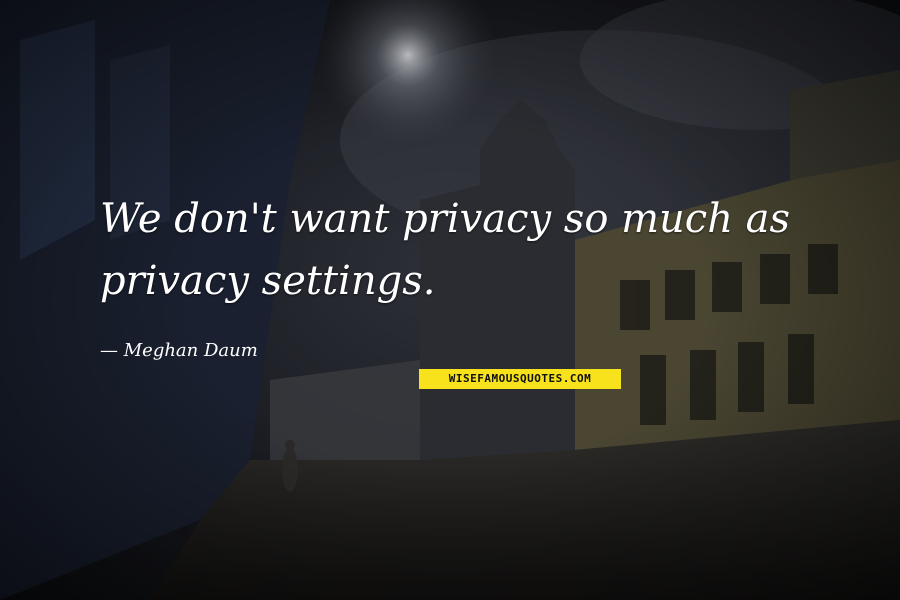 Image resolution: width=900 pixels, height=600 pixels. I want to click on quote-line-2: privacy settings., so click(268, 281).